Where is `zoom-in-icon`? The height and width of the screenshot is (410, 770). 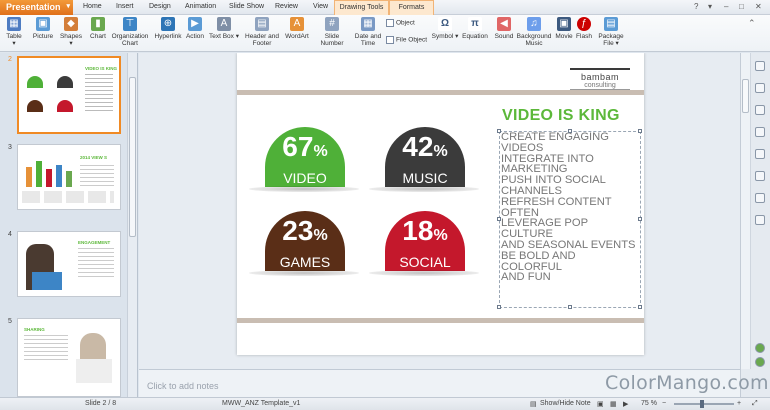 zoom-in-icon is located at coordinates (760, 348).